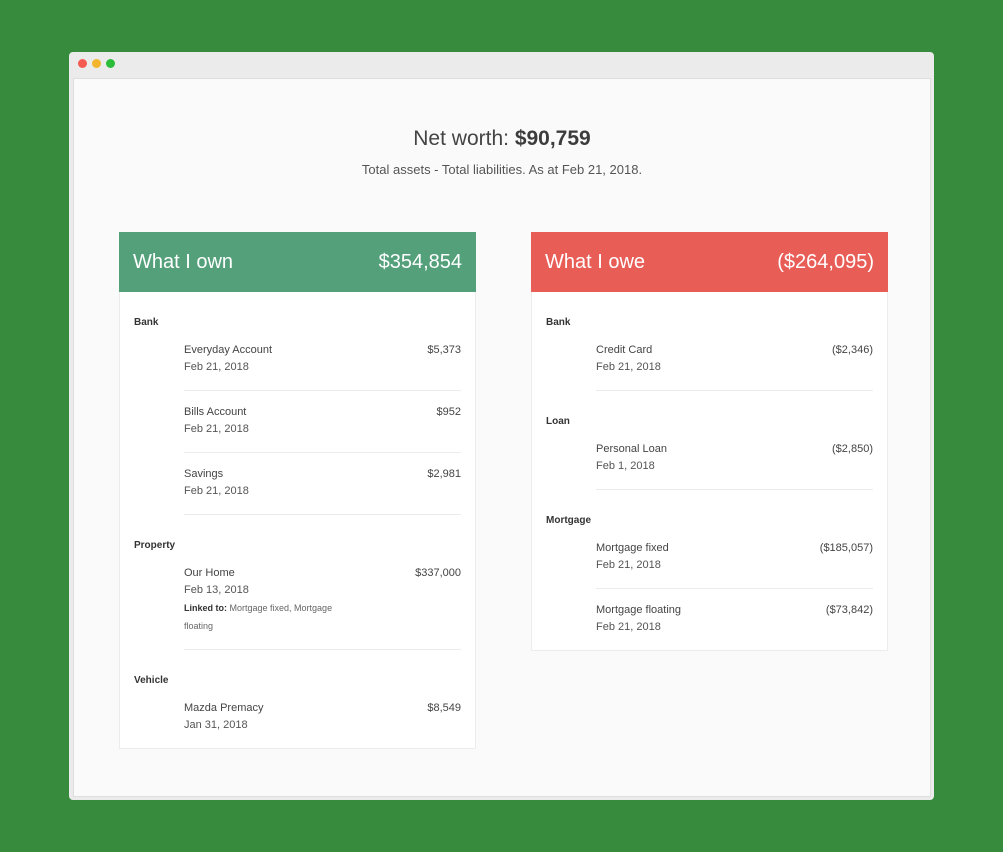  What do you see at coordinates (595, 261) in the screenshot?
I see `liabilities-title: What I owe` at bounding box center [595, 261].